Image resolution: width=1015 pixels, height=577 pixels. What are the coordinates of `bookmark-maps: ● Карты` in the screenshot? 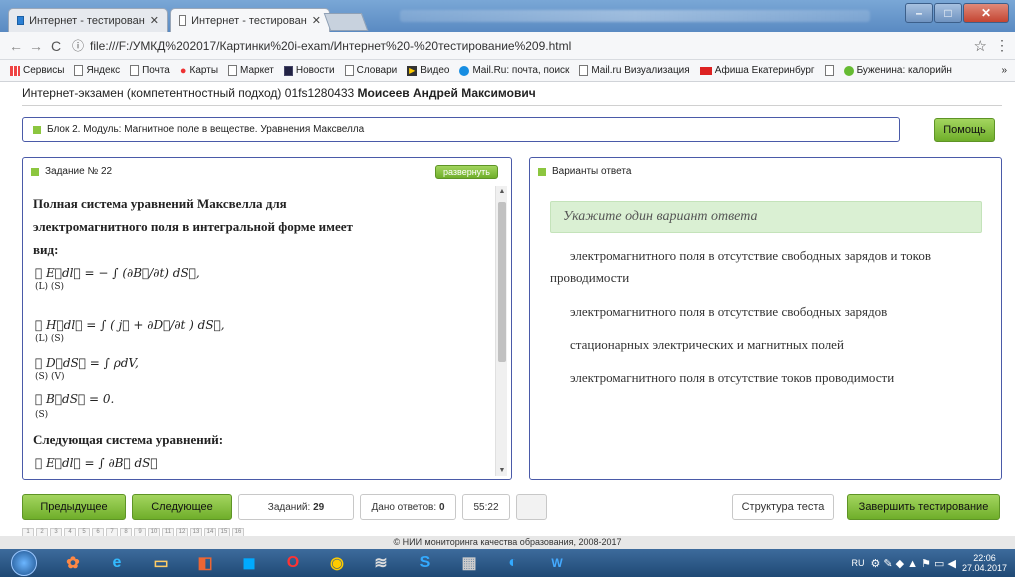 It's located at (199, 71).